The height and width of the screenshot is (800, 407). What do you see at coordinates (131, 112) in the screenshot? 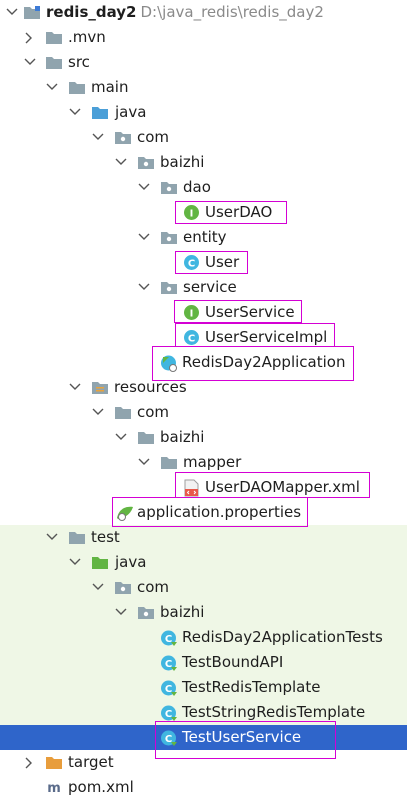
I see `tree-label-java: java` at bounding box center [131, 112].